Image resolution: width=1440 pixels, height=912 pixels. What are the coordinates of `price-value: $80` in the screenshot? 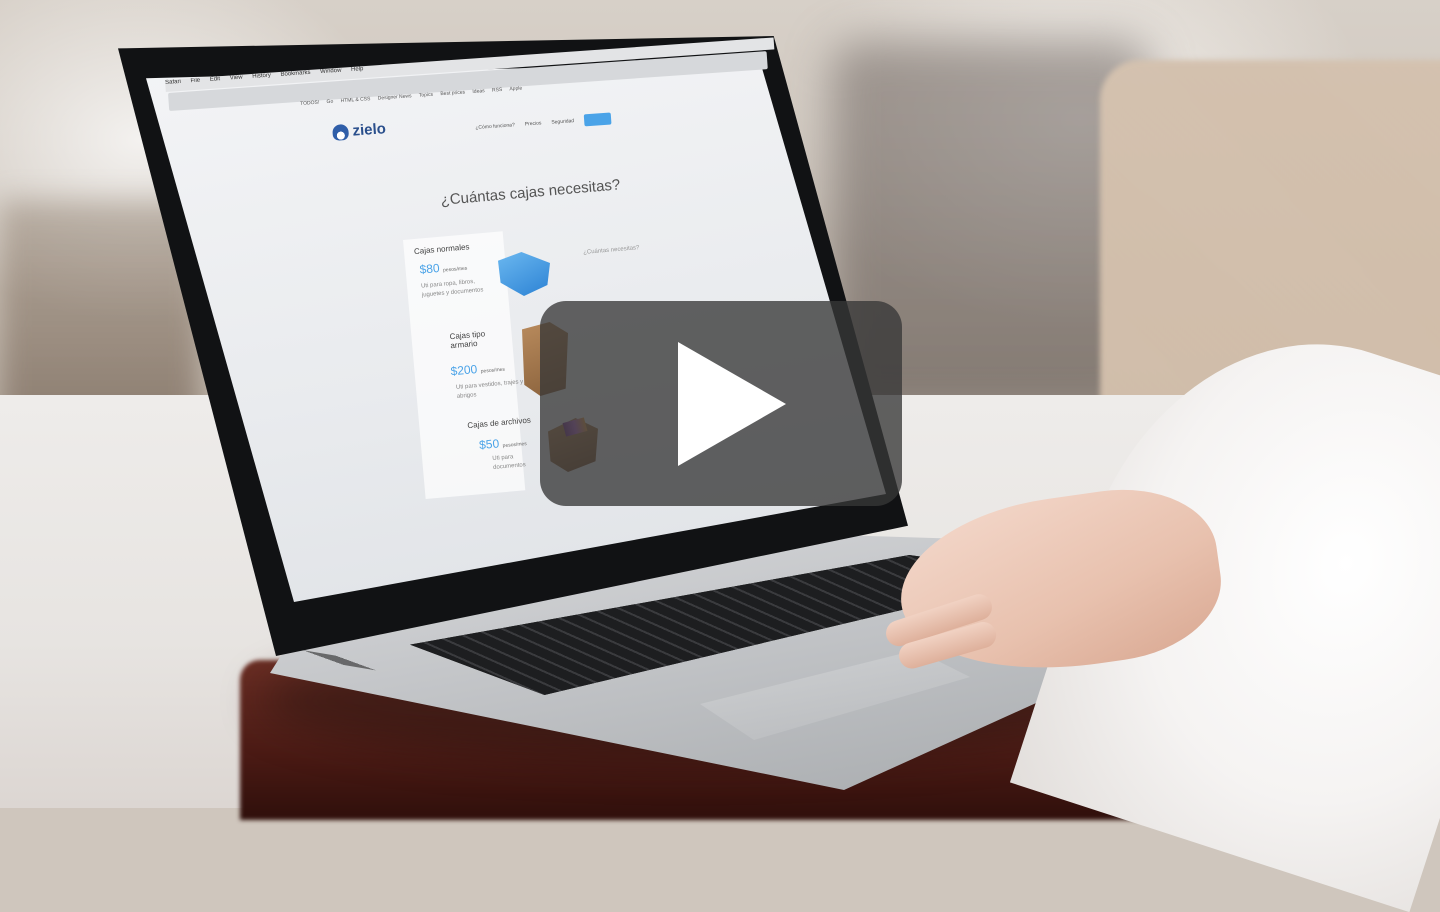 It's located at (430, 268).